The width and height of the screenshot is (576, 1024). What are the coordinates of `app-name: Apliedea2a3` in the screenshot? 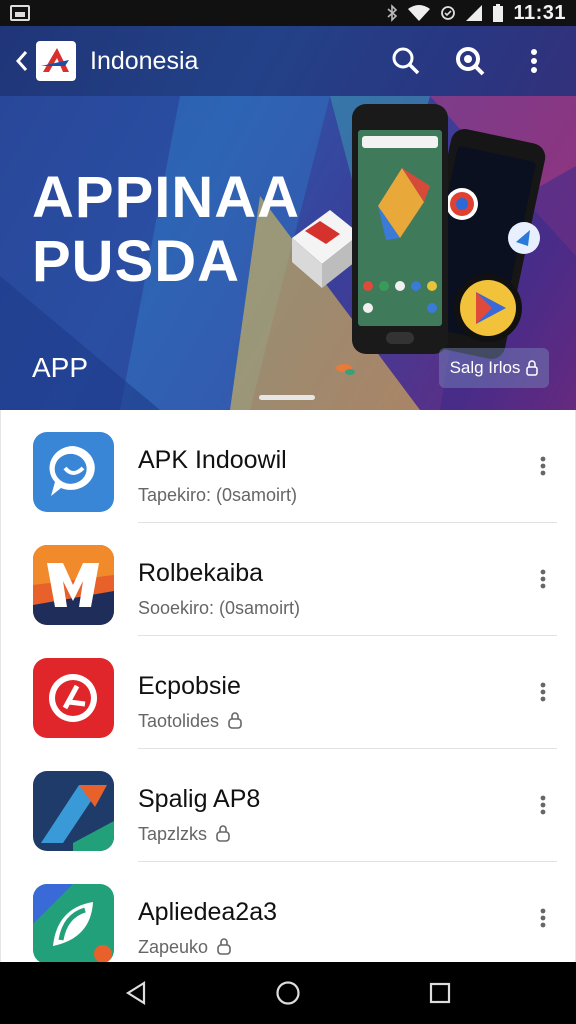 It's located at (208, 912).